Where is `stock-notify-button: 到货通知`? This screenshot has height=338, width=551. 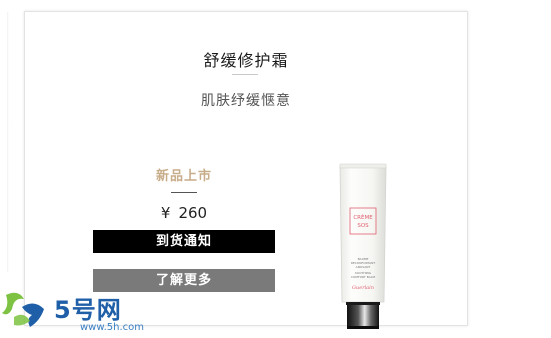 stock-notify-button: 到货通知 is located at coordinates (184, 241).